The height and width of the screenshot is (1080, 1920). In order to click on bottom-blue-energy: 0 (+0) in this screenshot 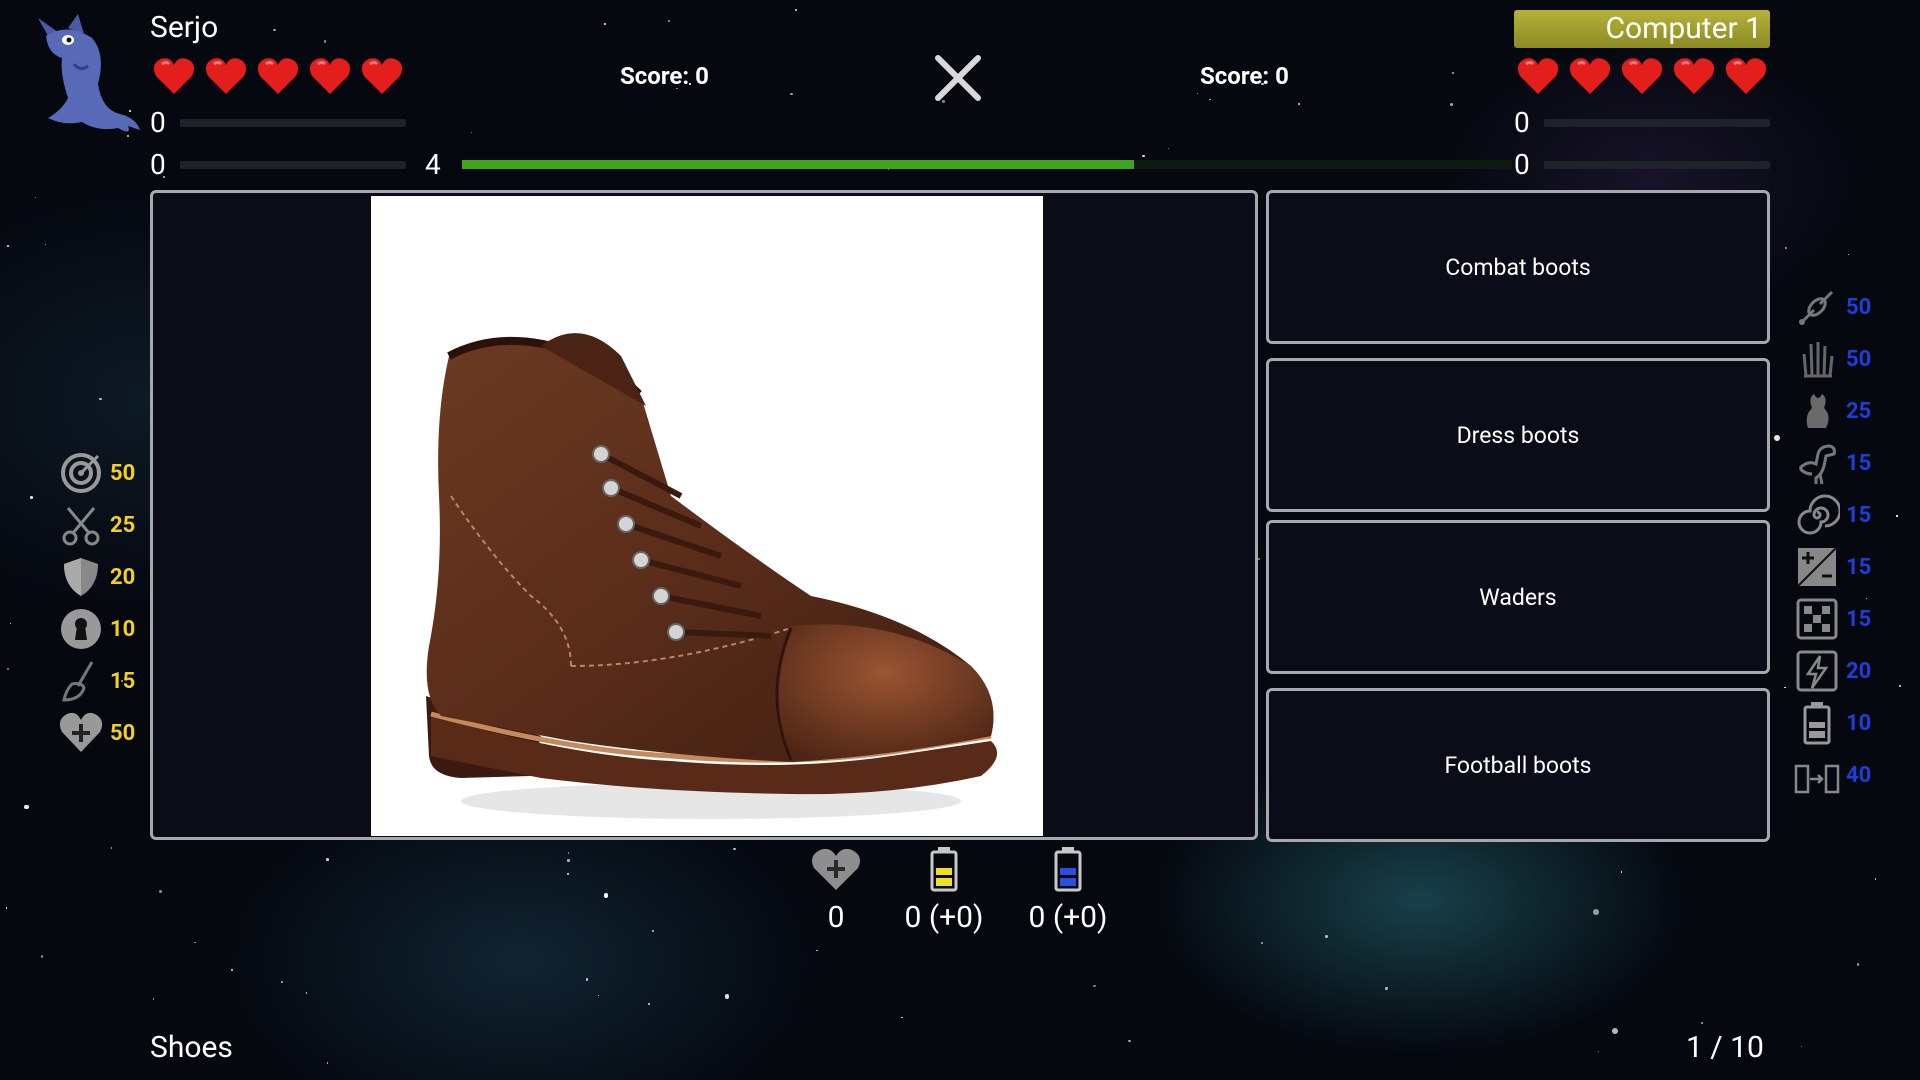, I will do `click(1068, 890)`.